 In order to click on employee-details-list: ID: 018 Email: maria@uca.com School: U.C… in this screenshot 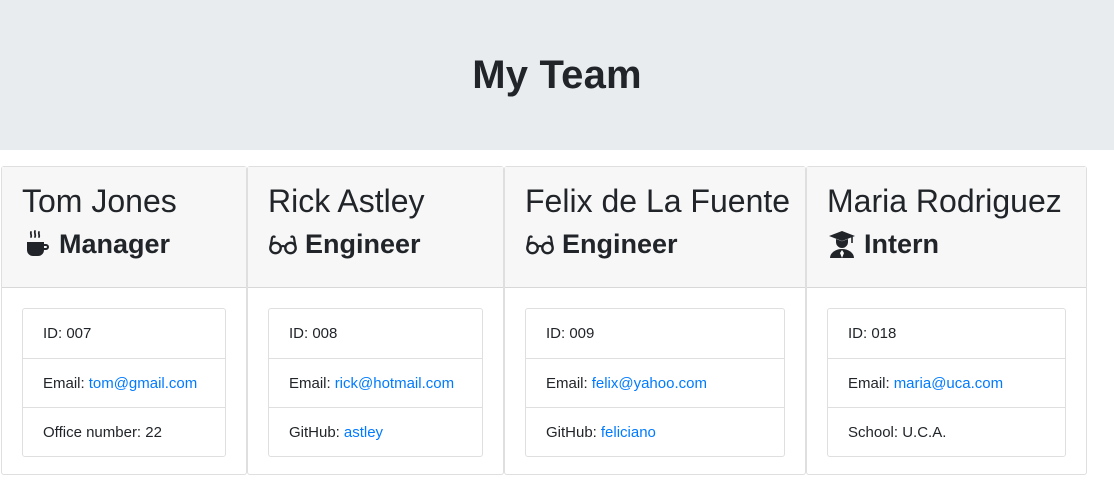, I will do `click(946, 382)`.